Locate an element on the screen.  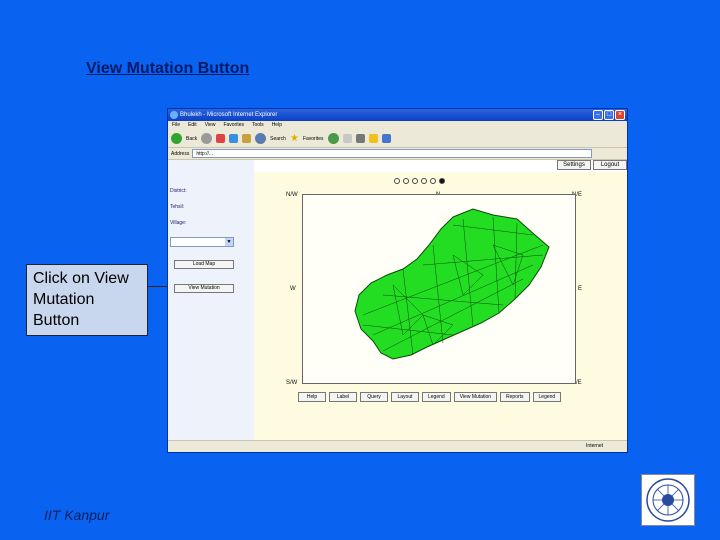
label-button: Label is located at coordinates (343, 397).